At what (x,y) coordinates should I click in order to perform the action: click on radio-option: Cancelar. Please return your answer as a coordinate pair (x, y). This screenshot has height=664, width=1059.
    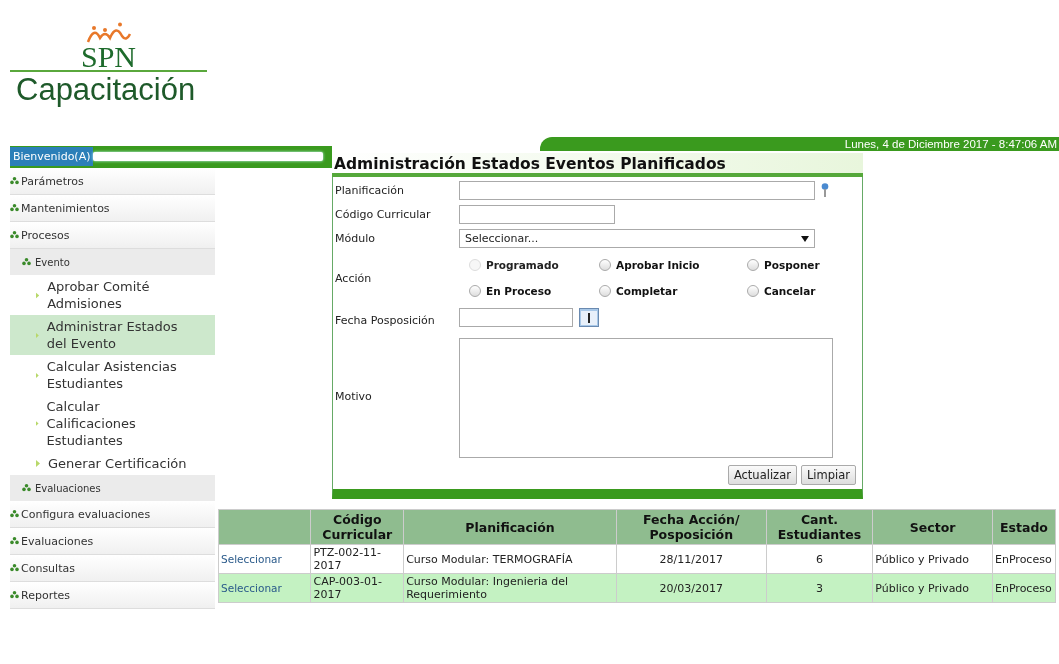
    Looking at the image, I should click on (792, 291).